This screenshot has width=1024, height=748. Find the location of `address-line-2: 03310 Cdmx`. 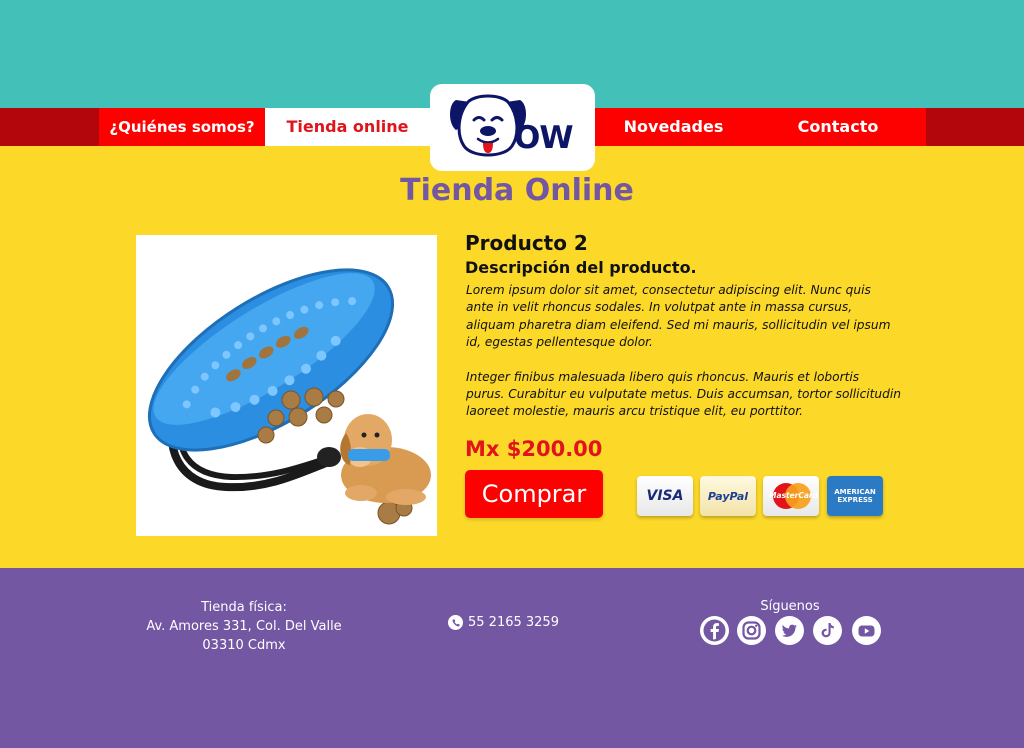

address-line-2: 03310 Cdmx is located at coordinates (244, 645).